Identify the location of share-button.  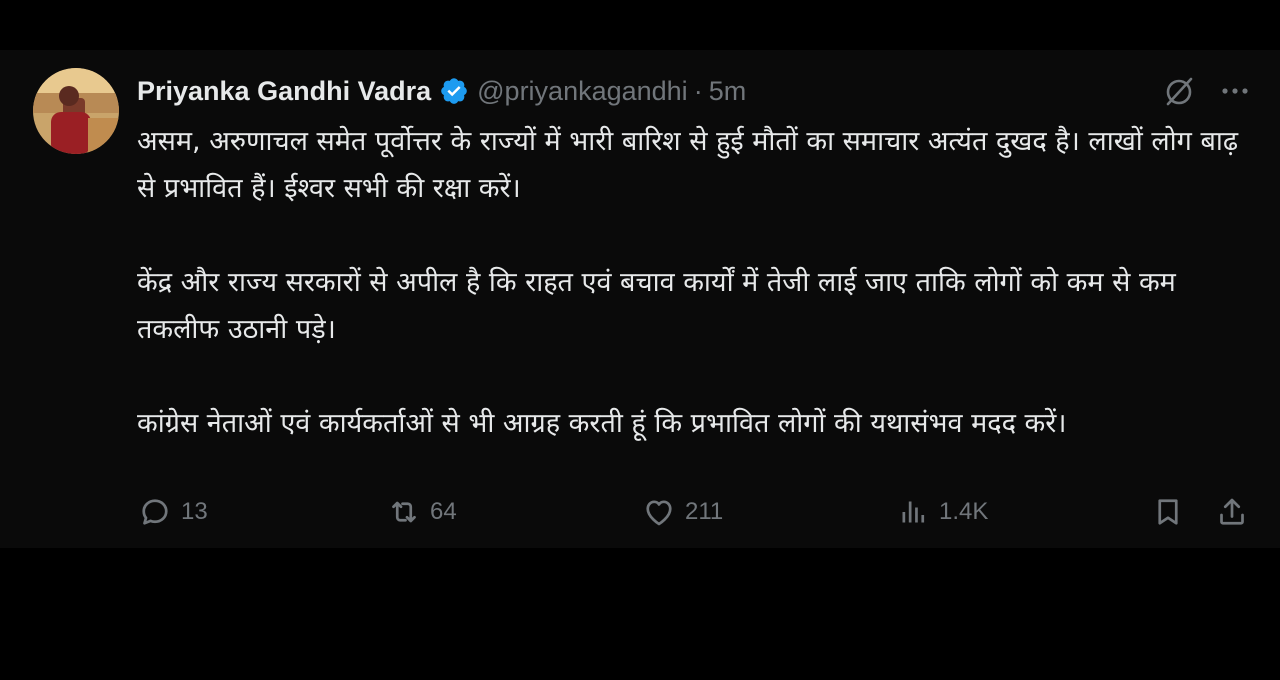
(1232, 512).